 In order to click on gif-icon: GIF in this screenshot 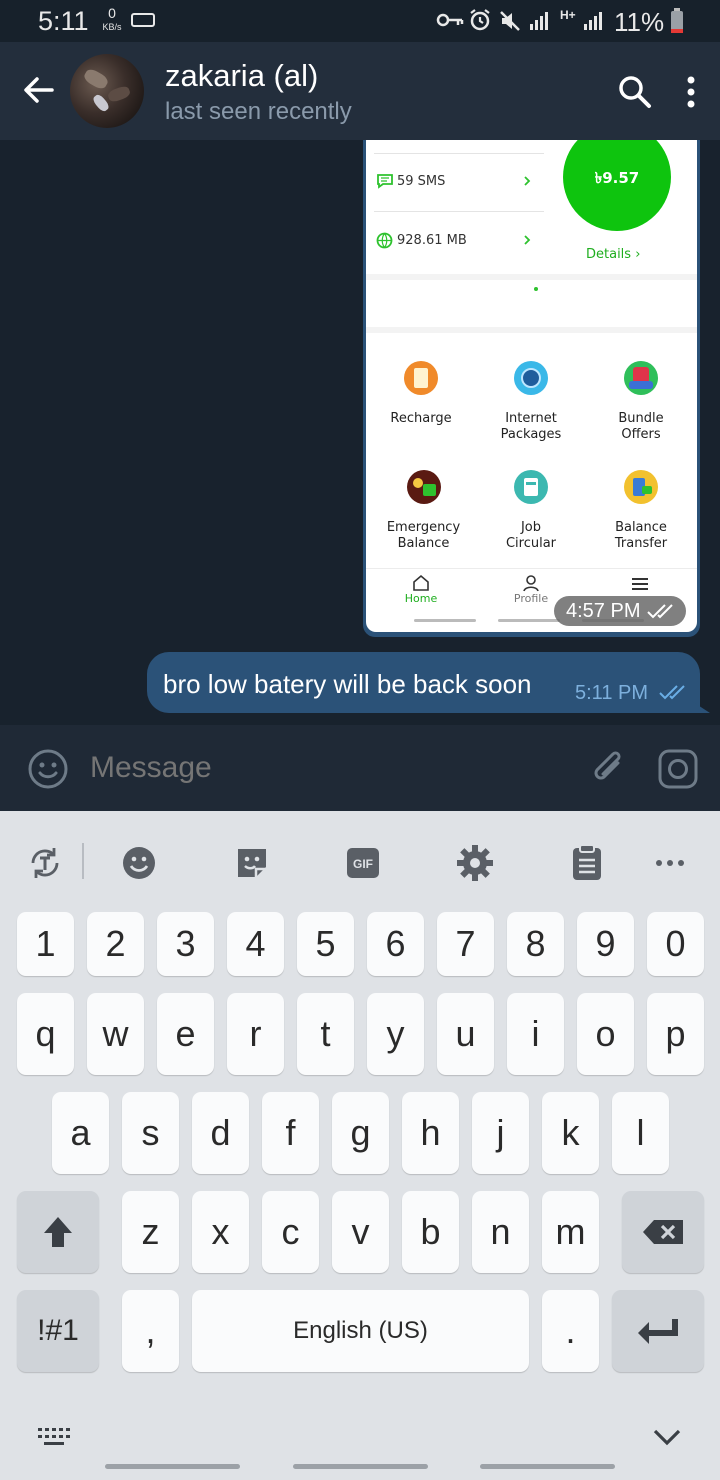, I will do `click(363, 863)`.